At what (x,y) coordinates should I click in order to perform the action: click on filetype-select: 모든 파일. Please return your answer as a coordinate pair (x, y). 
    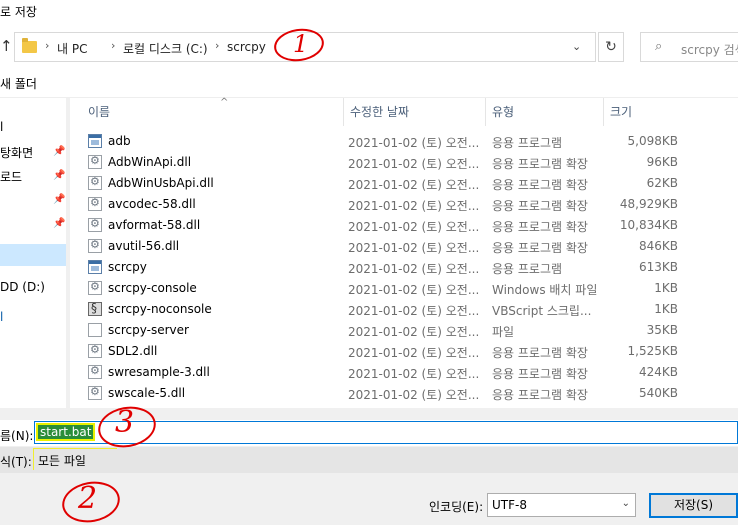
    Looking at the image, I should click on (386, 460).